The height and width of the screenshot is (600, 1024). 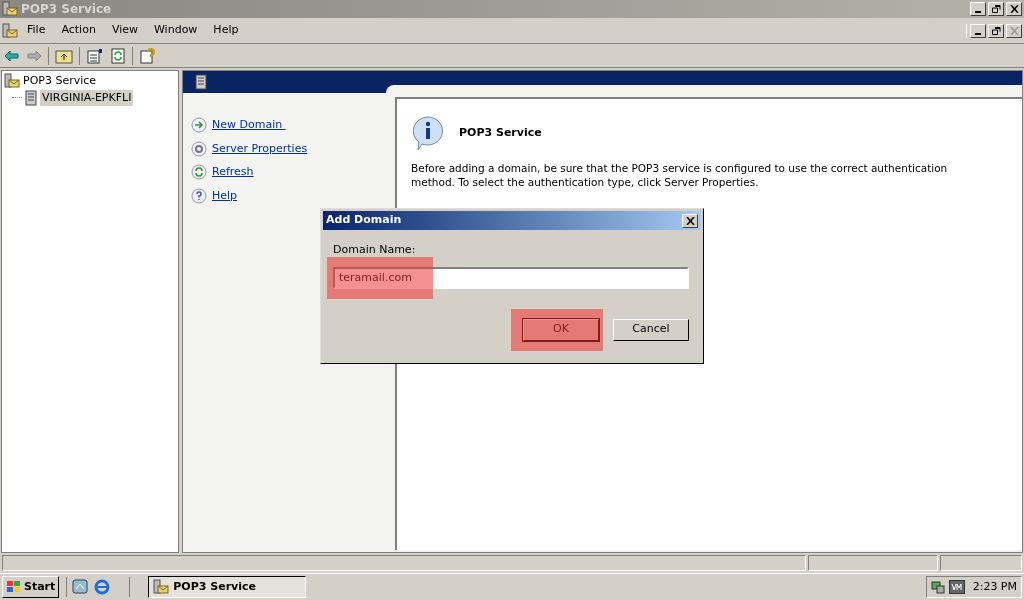 I want to click on info-title: POP3 Service, so click(x=500, y=132).